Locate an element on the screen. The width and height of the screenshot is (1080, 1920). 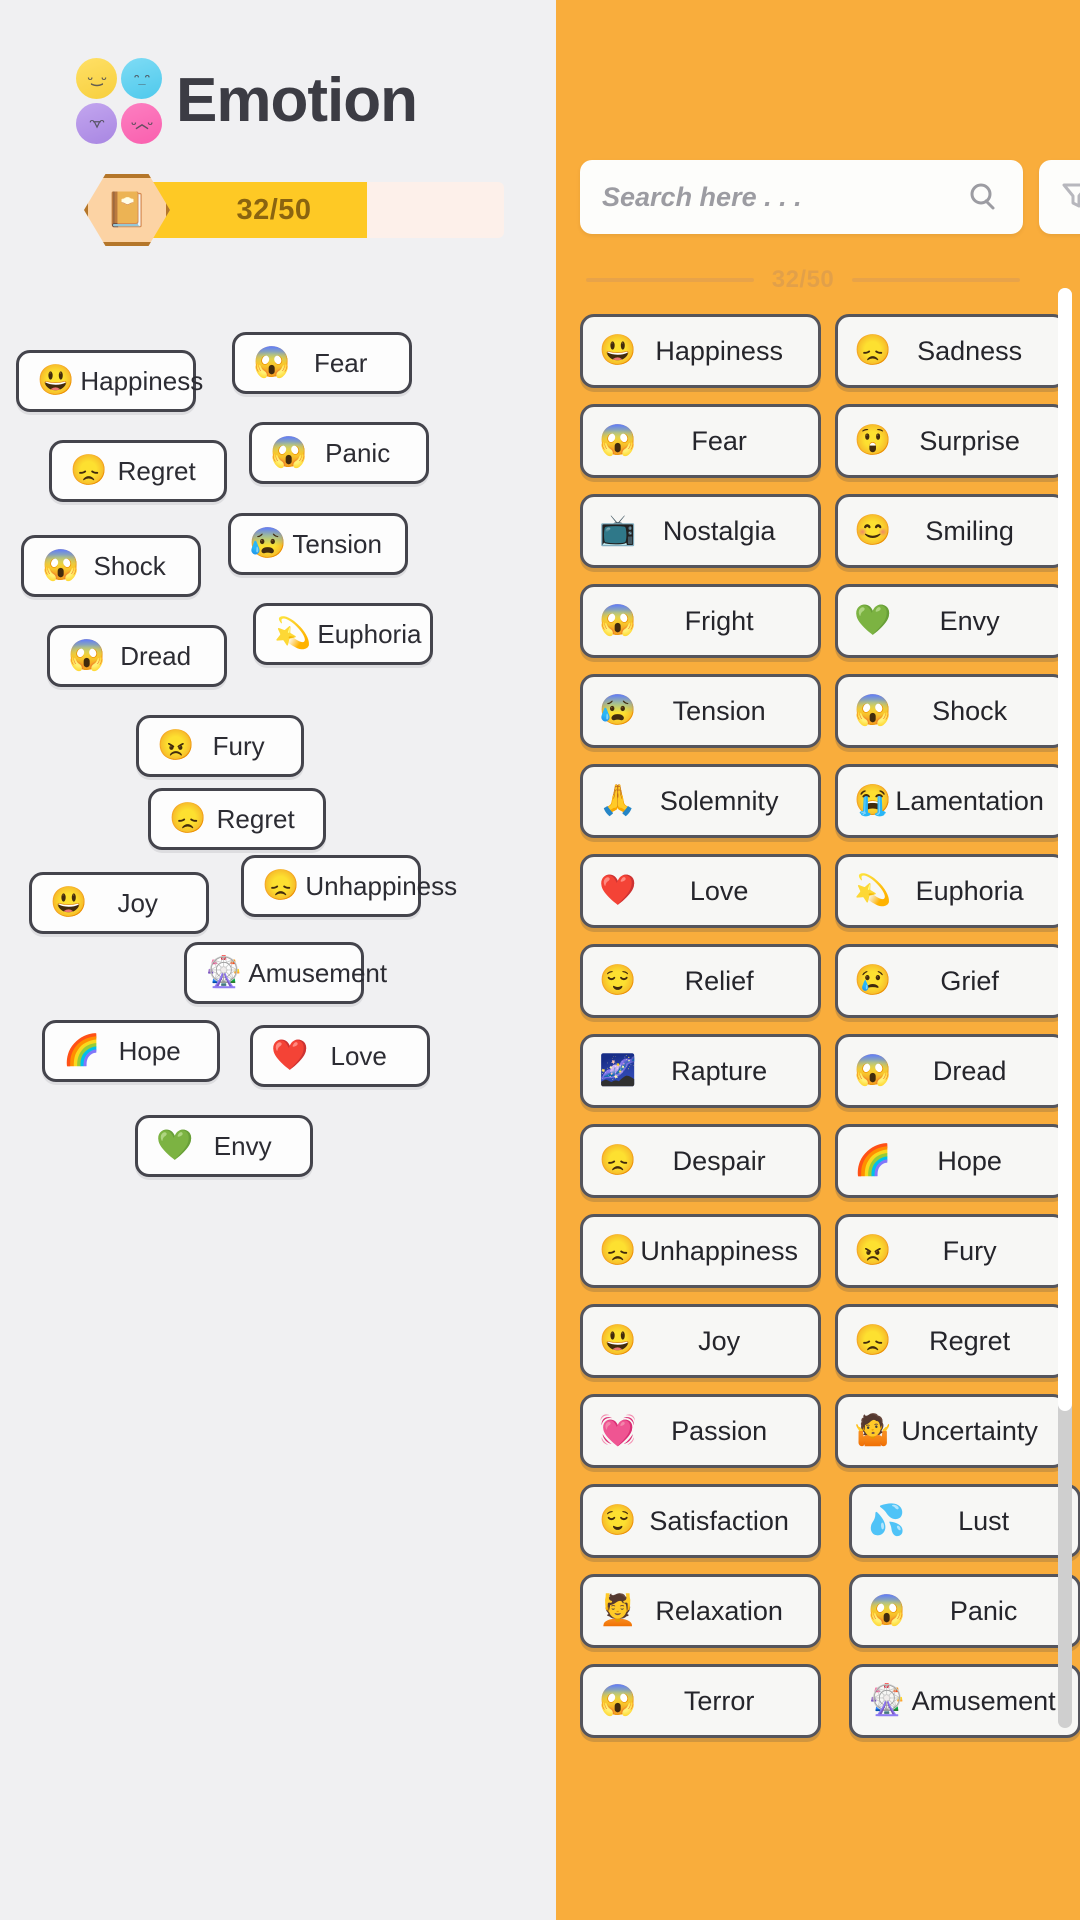
collected-emotion-pill: 😃 Joy is located at coordinates (119, 903).